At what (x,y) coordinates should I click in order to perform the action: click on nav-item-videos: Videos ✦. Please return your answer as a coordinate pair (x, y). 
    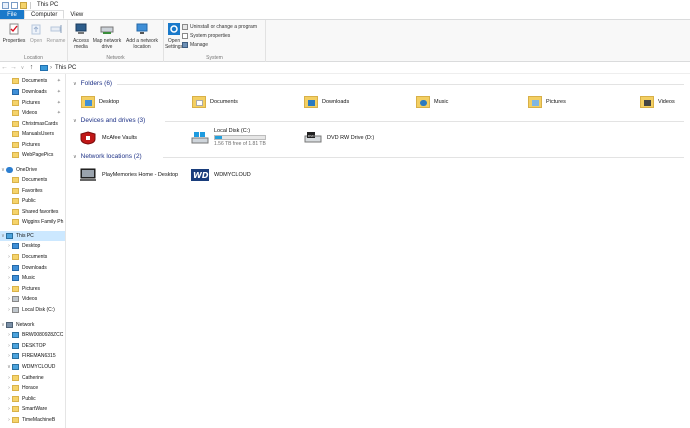
    Looking at the image, I should click on (32, 113).